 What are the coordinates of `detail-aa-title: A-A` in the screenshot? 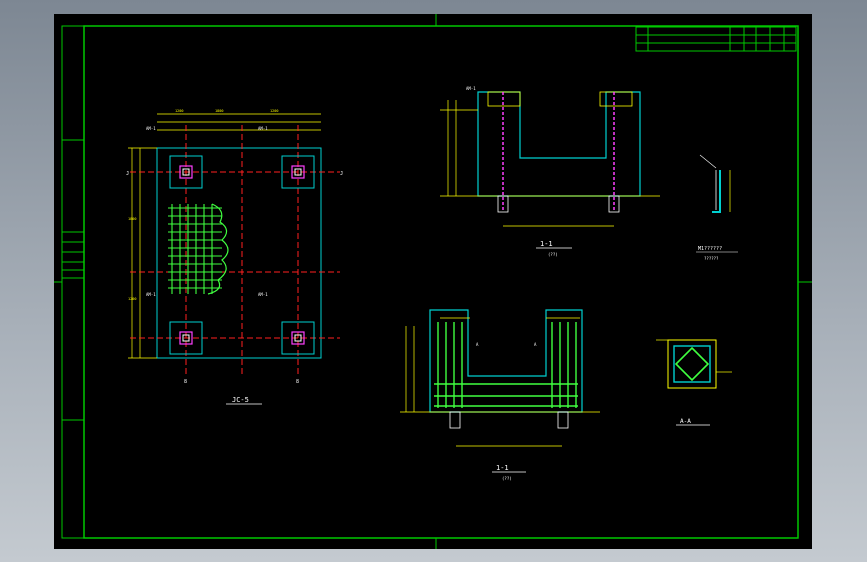 It's located at (685, 421).